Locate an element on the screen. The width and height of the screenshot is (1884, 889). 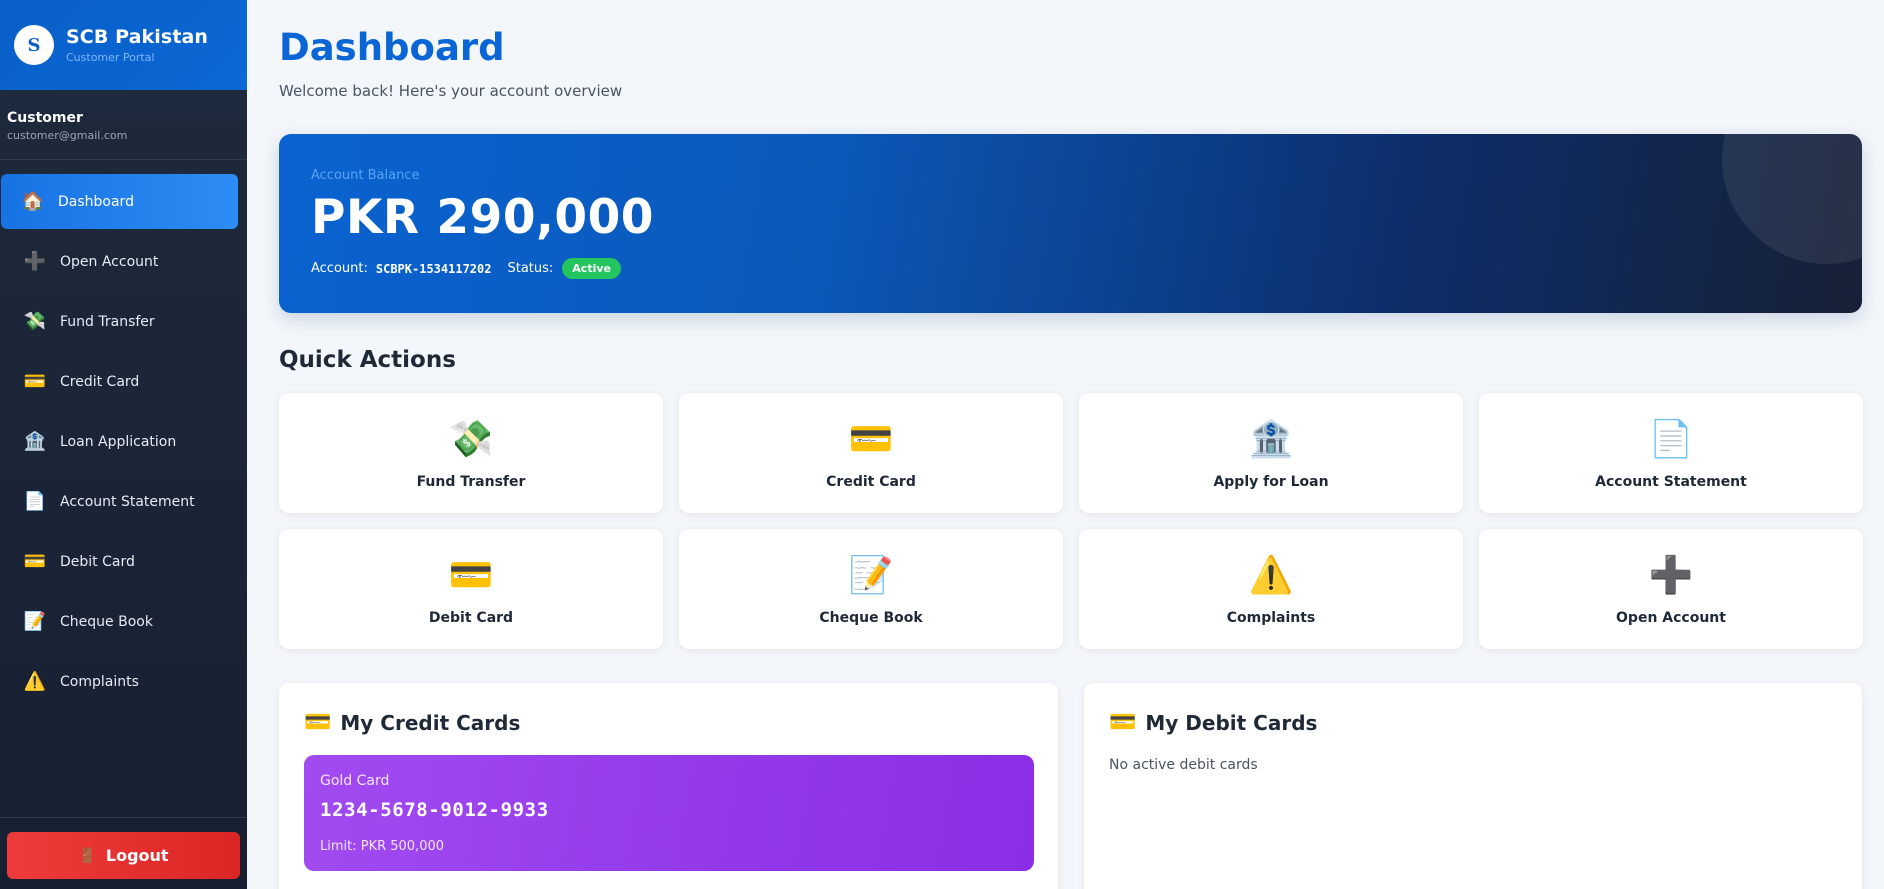
sidebar-item-debit-card: 💳 Debit Card is located at coordinates (119, 561).